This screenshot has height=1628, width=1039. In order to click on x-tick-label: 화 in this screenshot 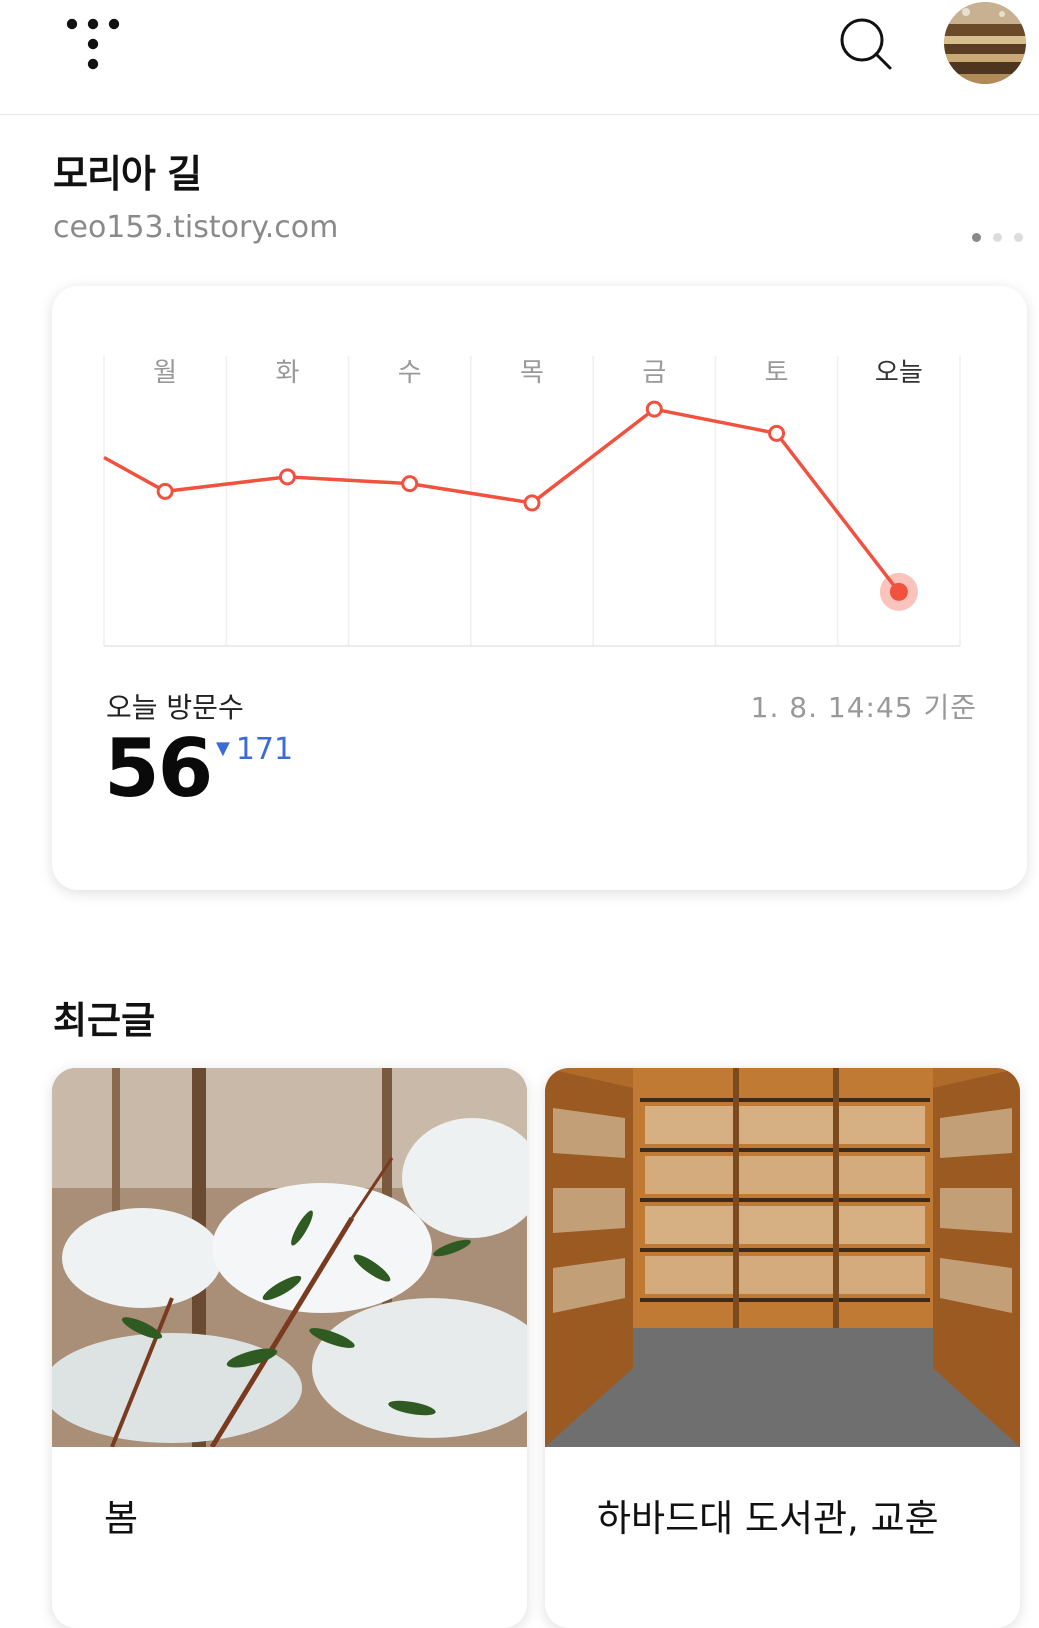, I will do `click(287, 373)`.